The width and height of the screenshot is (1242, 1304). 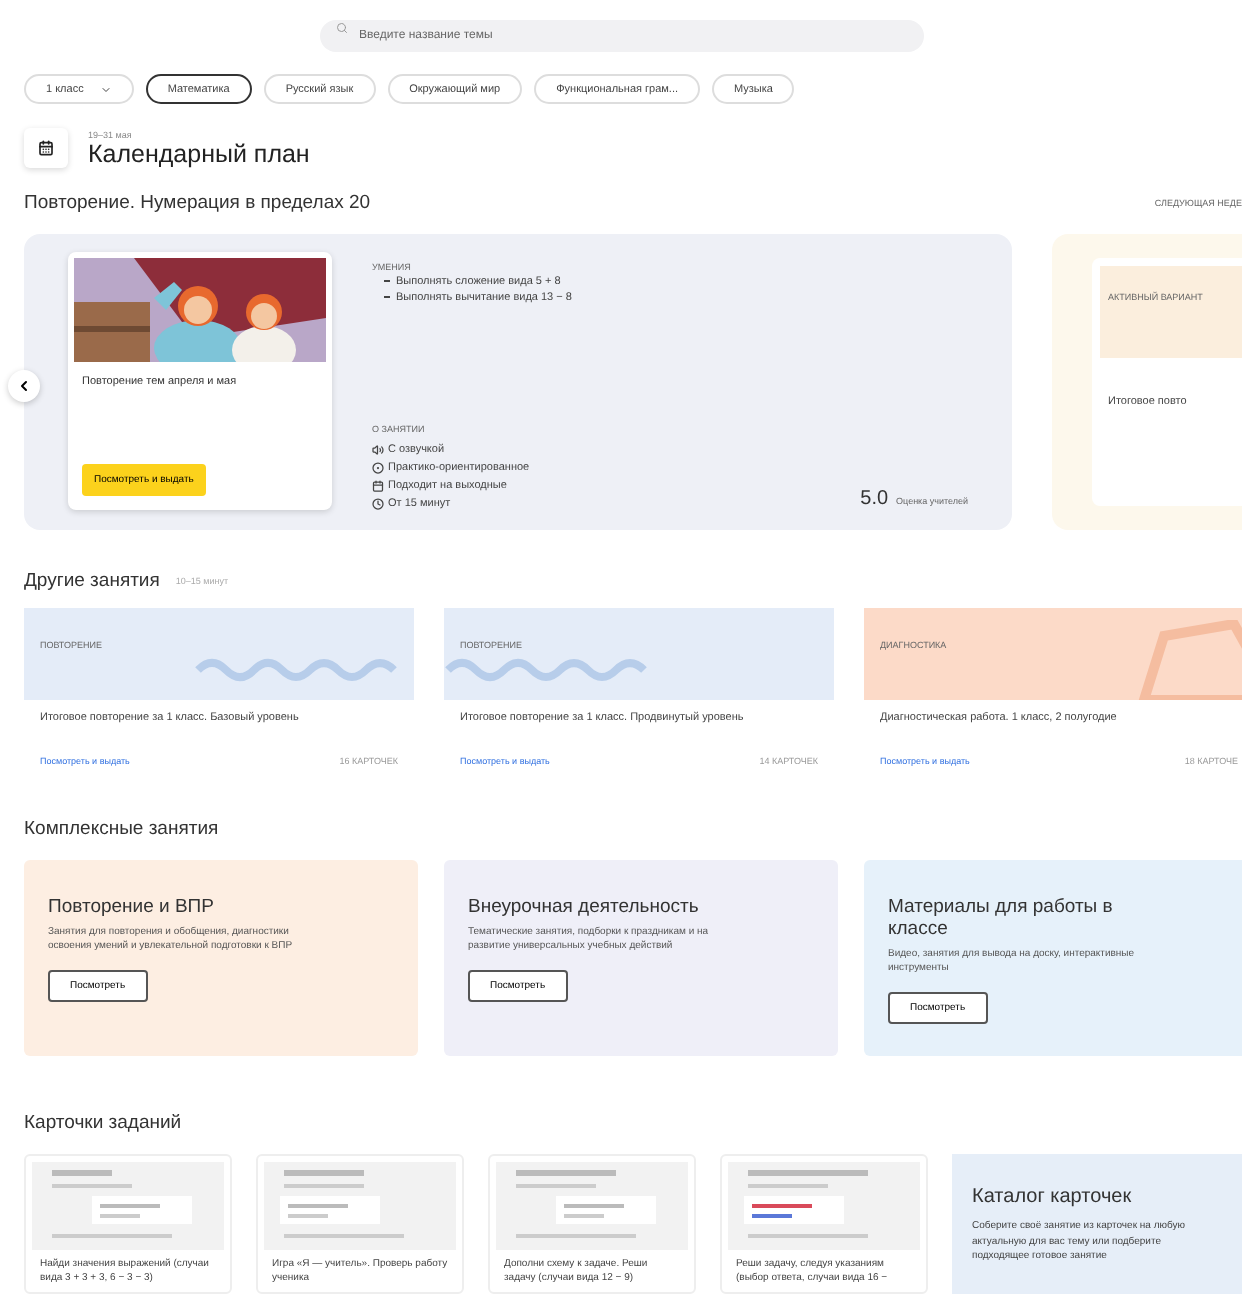 I want to click on category-title: Внеурочная деятельность, so click(x=584, y=907).